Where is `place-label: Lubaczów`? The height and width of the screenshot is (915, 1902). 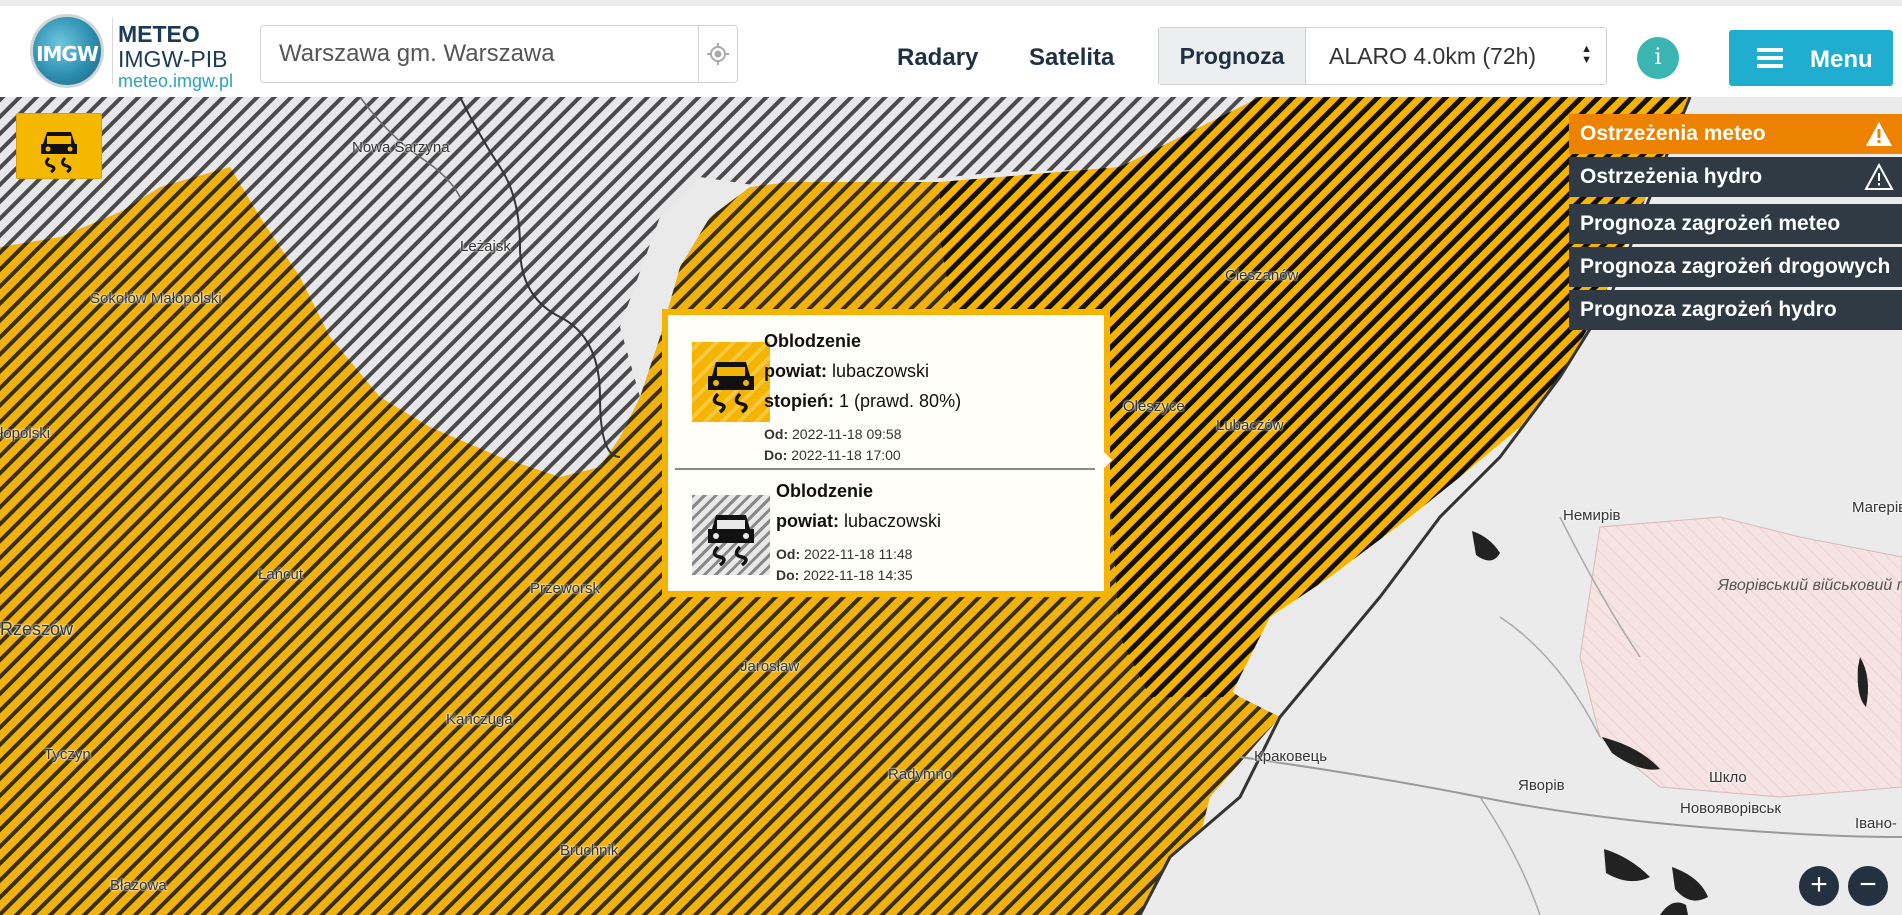 place-label: Lubaczów is located at coordinates (1250, 425).